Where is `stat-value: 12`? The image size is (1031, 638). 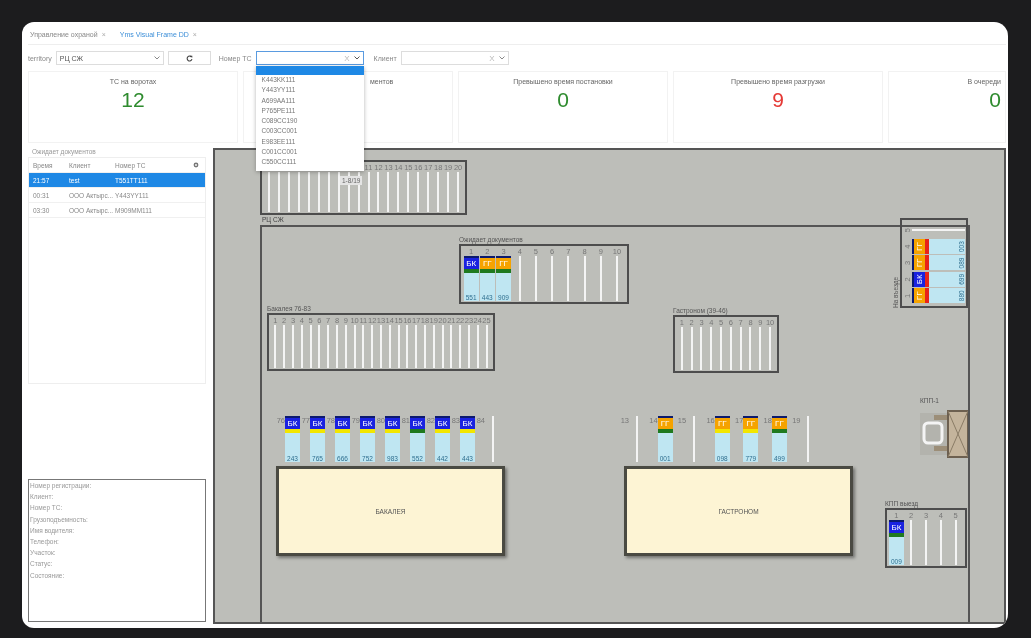
stat-value: 12 is located at coordinates (133, 100).